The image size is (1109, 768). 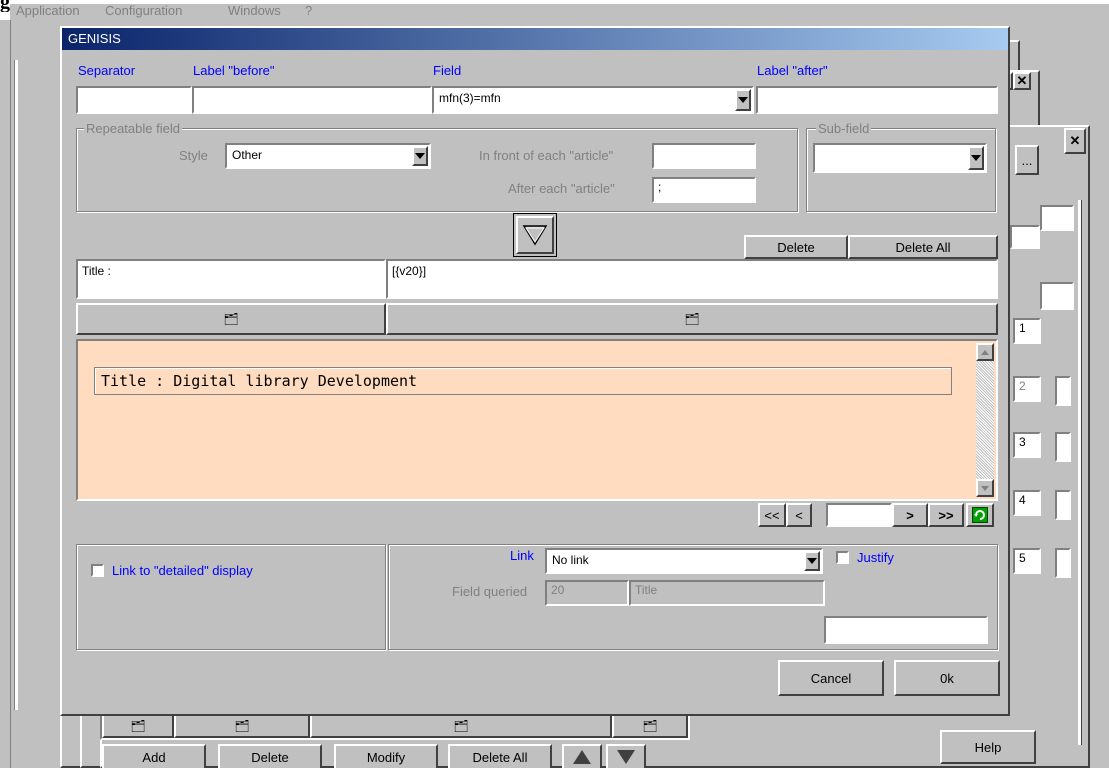 What do you see at coordinates (704, 190) in the screenshot?
I see `after-each-input: ;` at bounding box center [704, 190].